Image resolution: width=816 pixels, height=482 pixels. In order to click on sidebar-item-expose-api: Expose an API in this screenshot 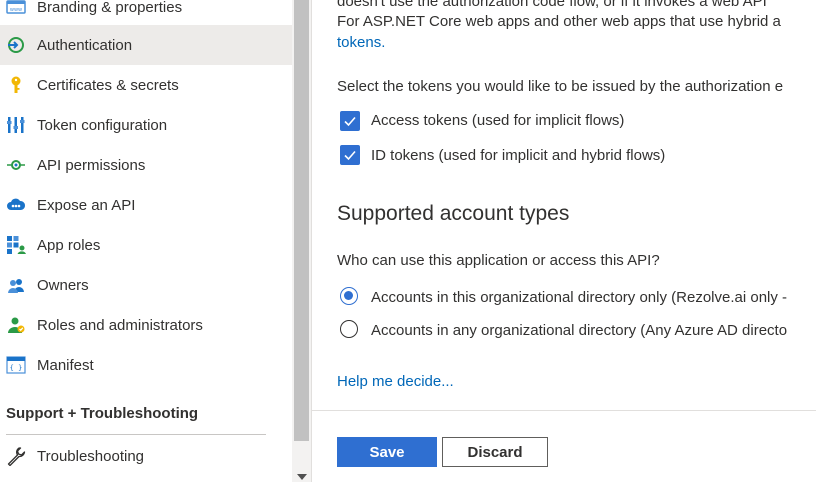, I will do `click(146, 205)`.